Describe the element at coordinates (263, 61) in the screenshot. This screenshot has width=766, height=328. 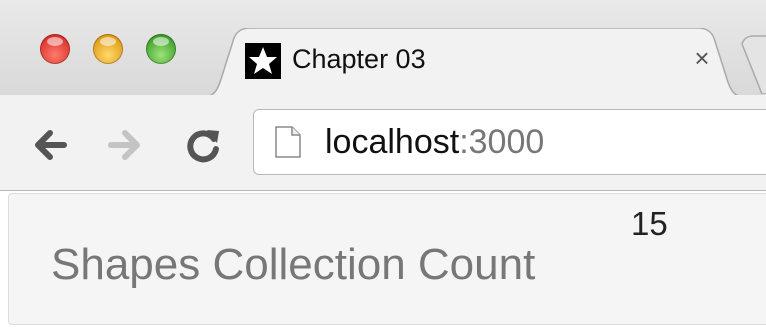
I see `star-icon` at that location.